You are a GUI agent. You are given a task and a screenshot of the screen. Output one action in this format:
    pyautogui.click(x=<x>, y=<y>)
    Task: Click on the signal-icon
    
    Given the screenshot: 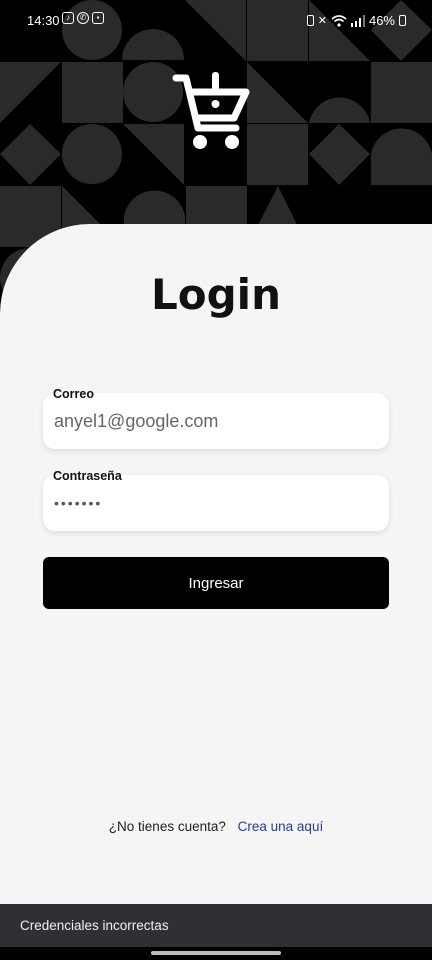 What is the action you would take?
    pyautogui.click(x=357, y=20)
    